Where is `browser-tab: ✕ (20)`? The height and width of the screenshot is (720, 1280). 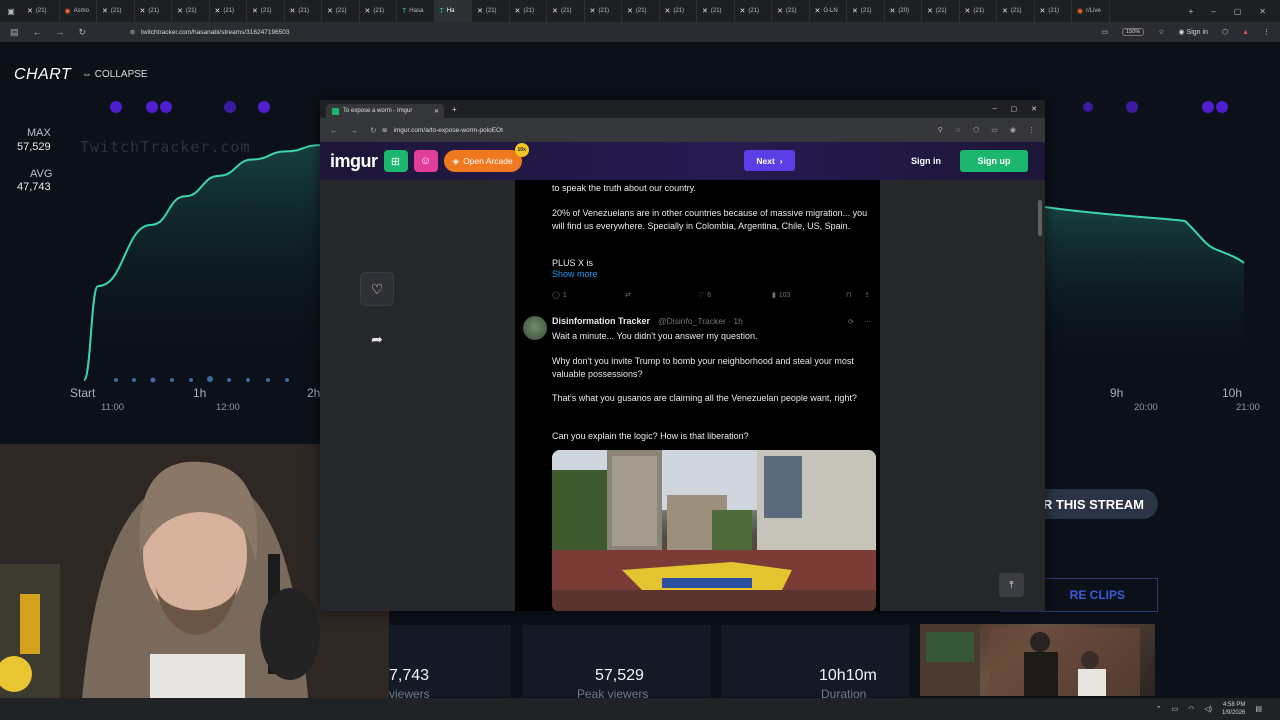 browser-tab: ✕ (20) is located at coordinates (903, 11).